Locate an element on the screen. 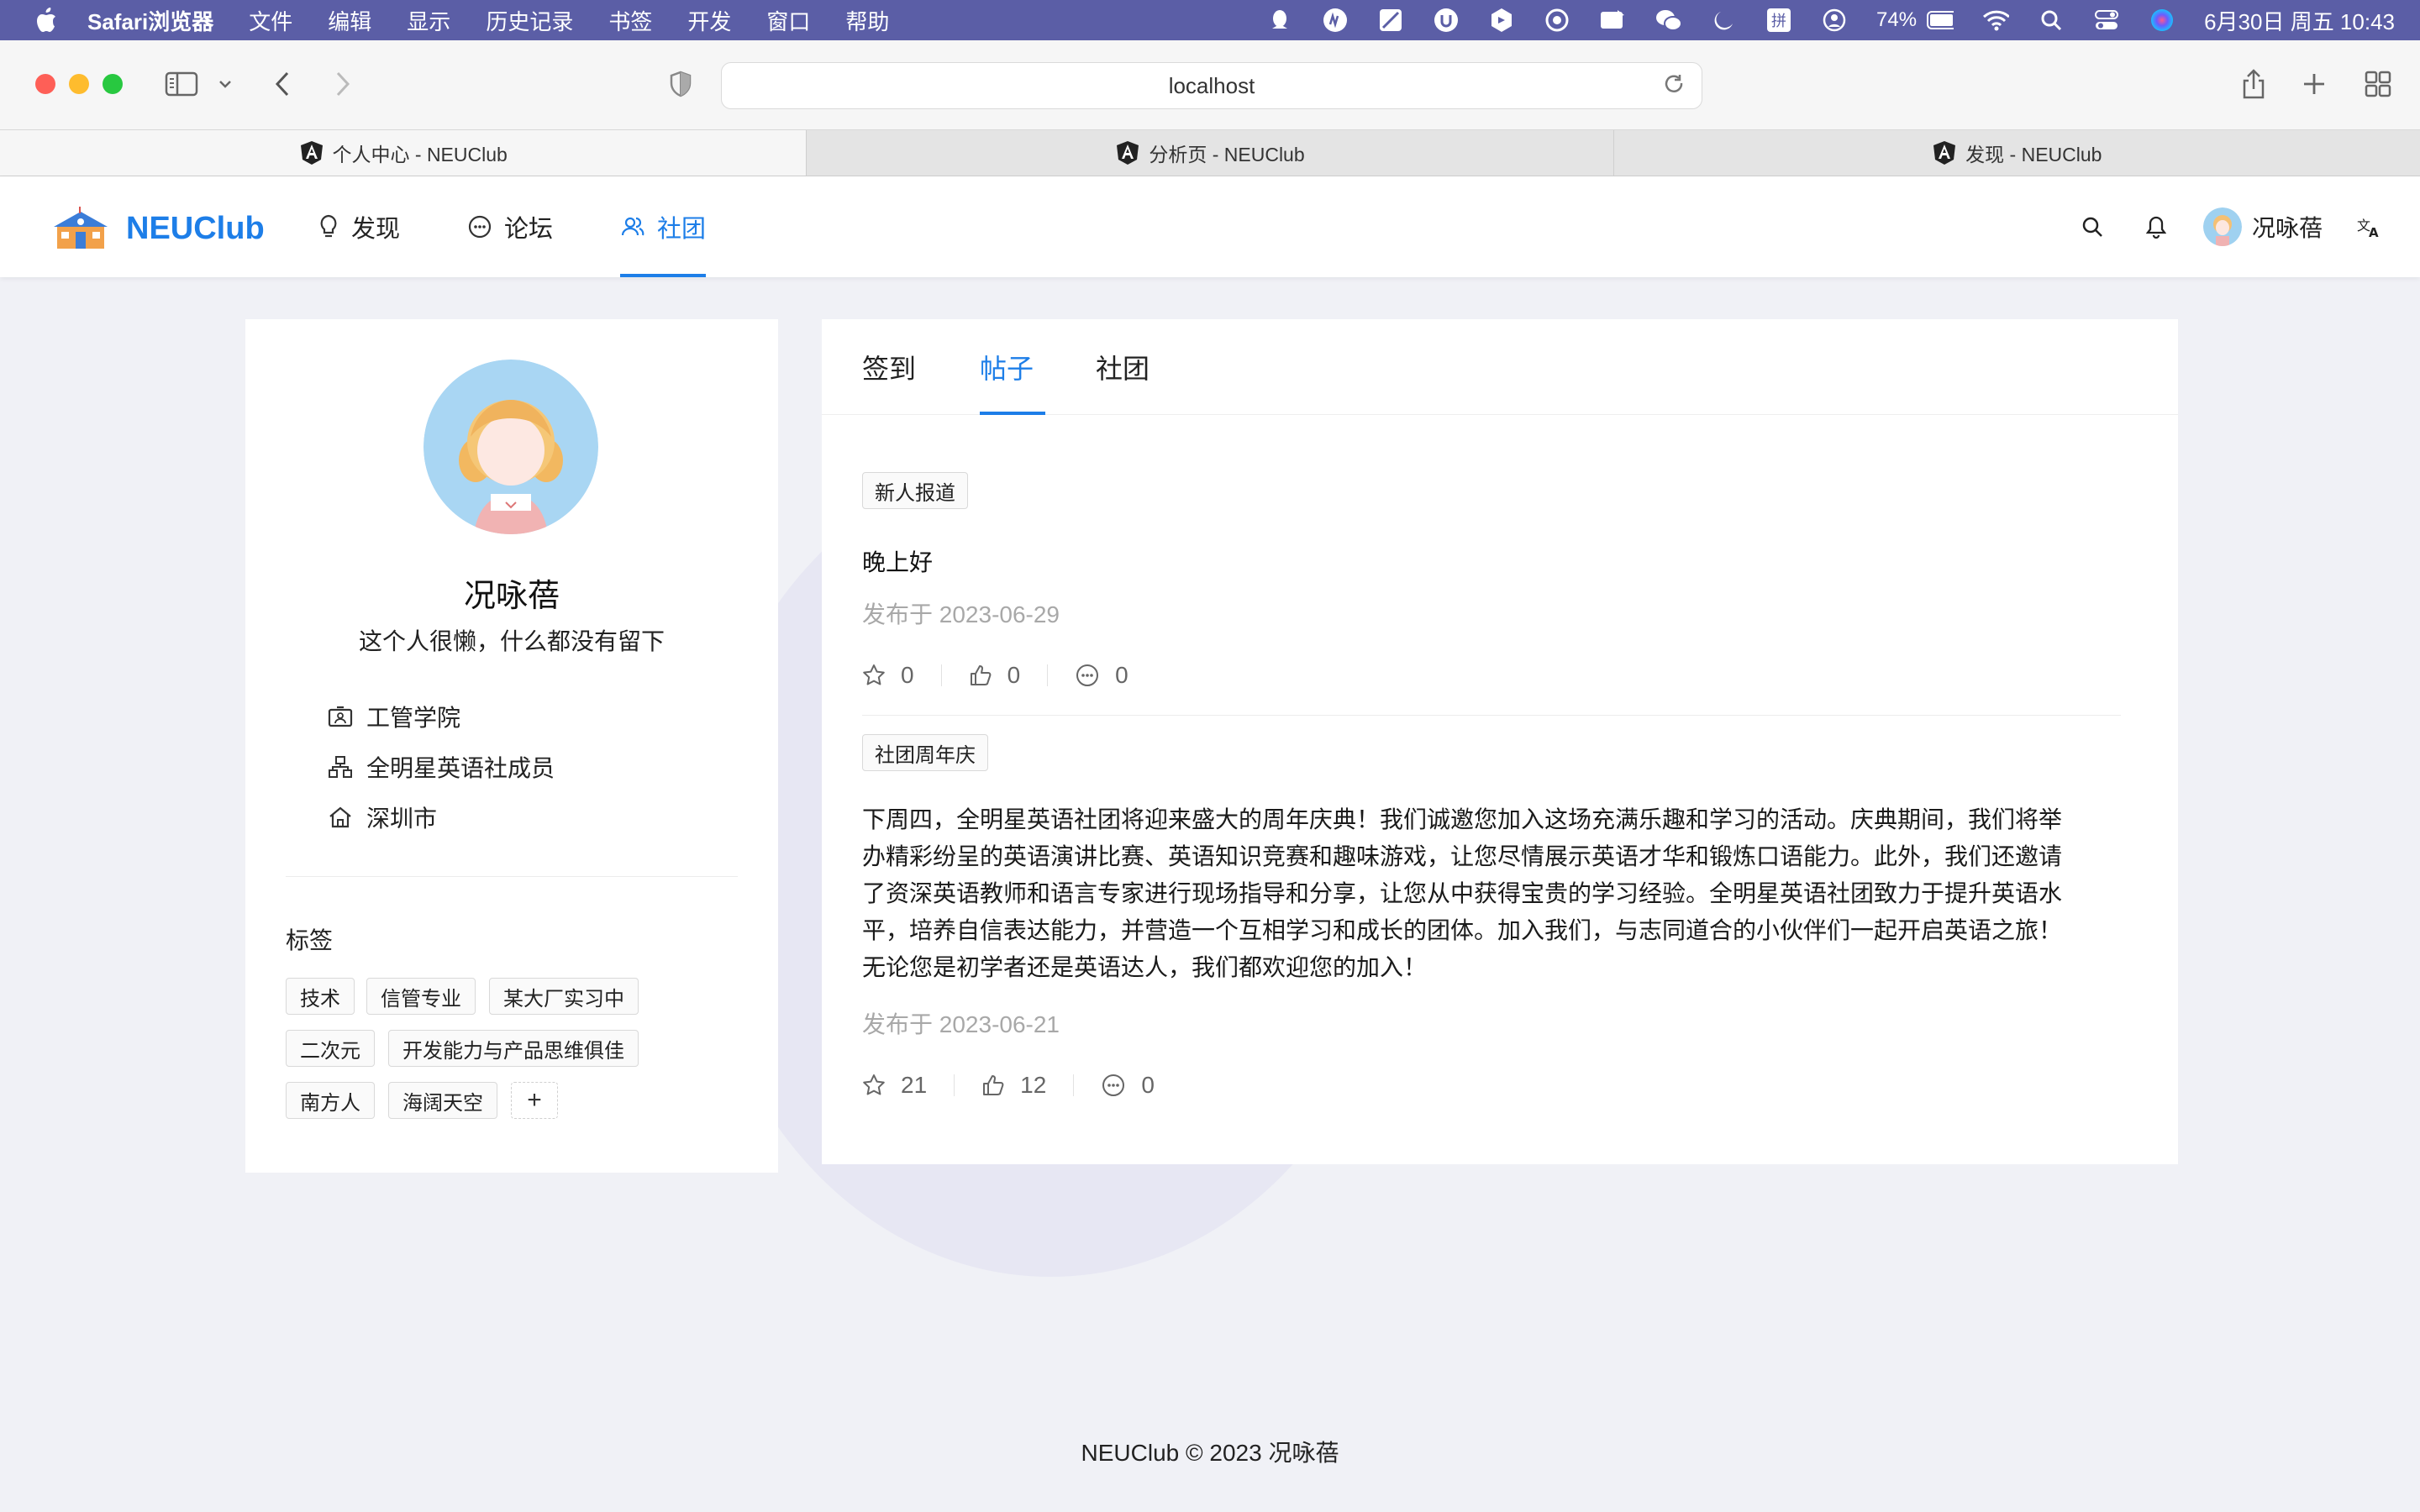 The height and width of the screenshot is (1512, 2420). address-bar: localhost is located at coordinates (1211, 85).